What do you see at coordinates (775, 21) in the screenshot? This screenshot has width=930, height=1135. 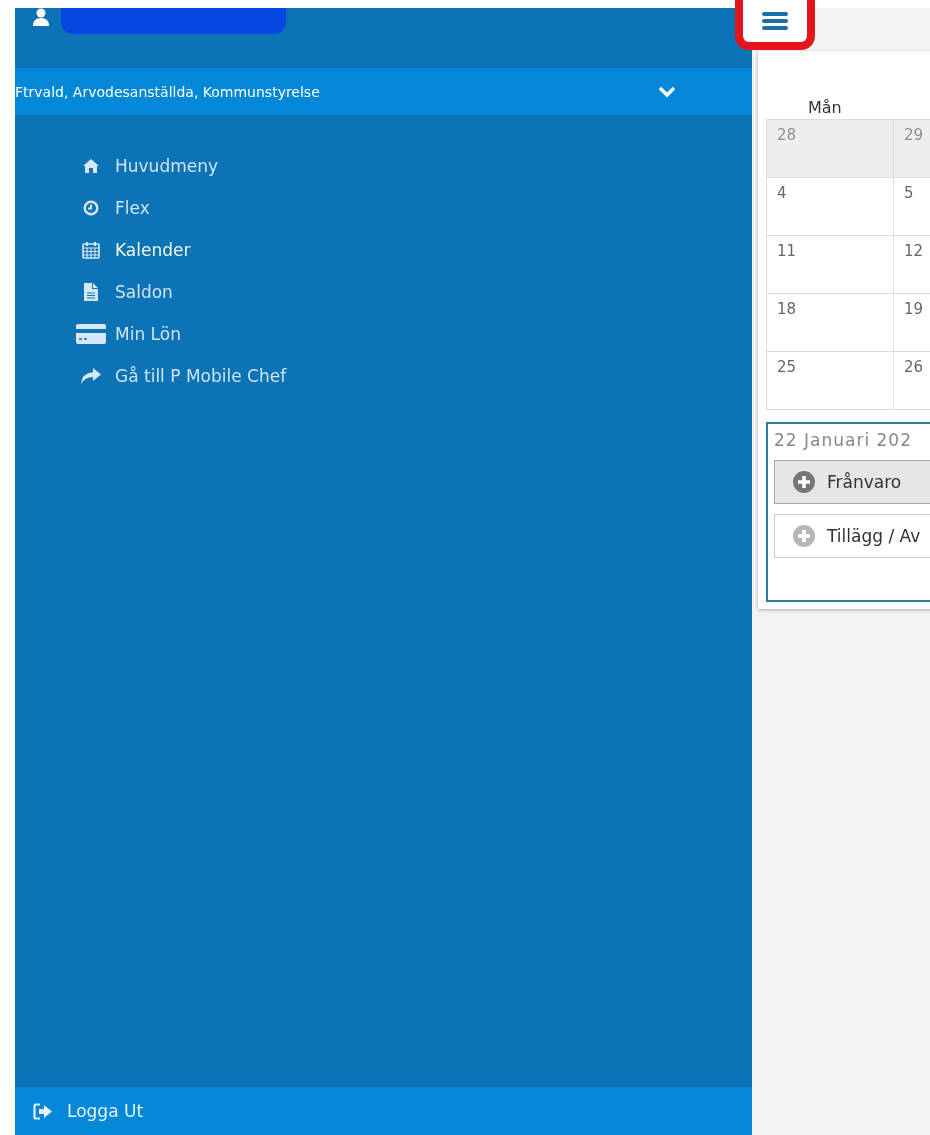 I see `menu-icon` at bounding box center [775, 21].